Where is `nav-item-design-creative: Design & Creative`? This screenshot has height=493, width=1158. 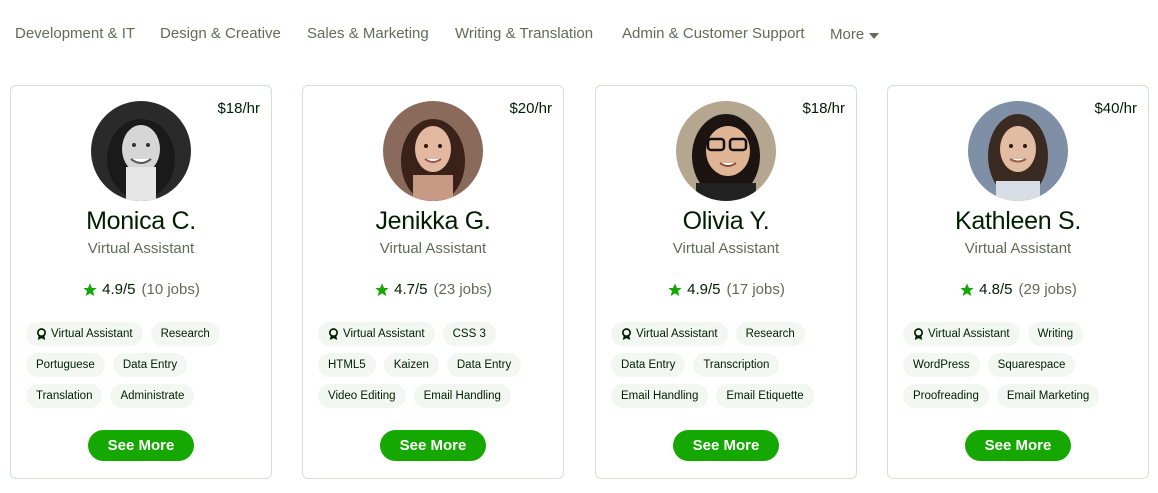 nav-item-design-creative: Design & Creative is located at coordinates (220, 34).